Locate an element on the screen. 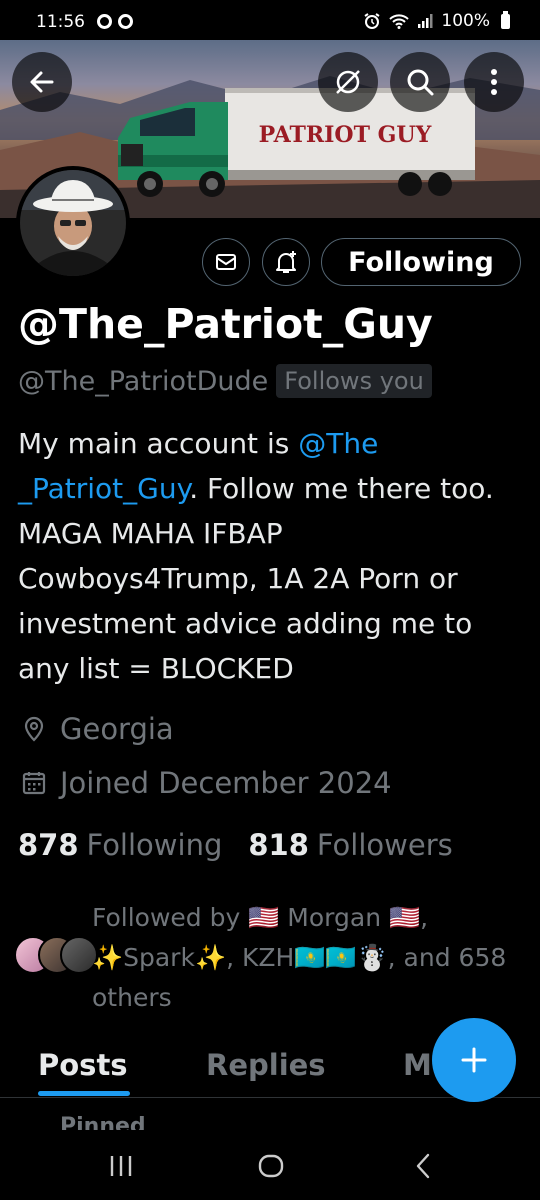 The image size is (540, 1200). compose-post-button is located at coordinates (474, 1060).